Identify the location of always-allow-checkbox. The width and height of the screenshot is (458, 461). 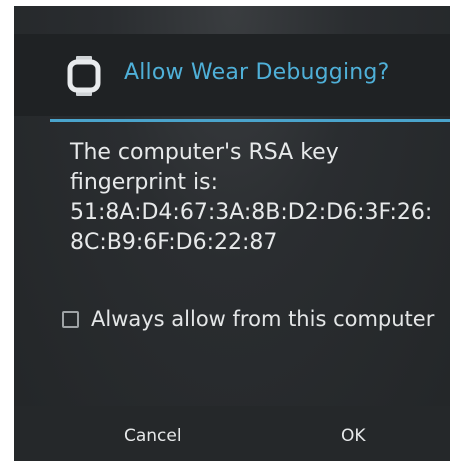
(70, 319).